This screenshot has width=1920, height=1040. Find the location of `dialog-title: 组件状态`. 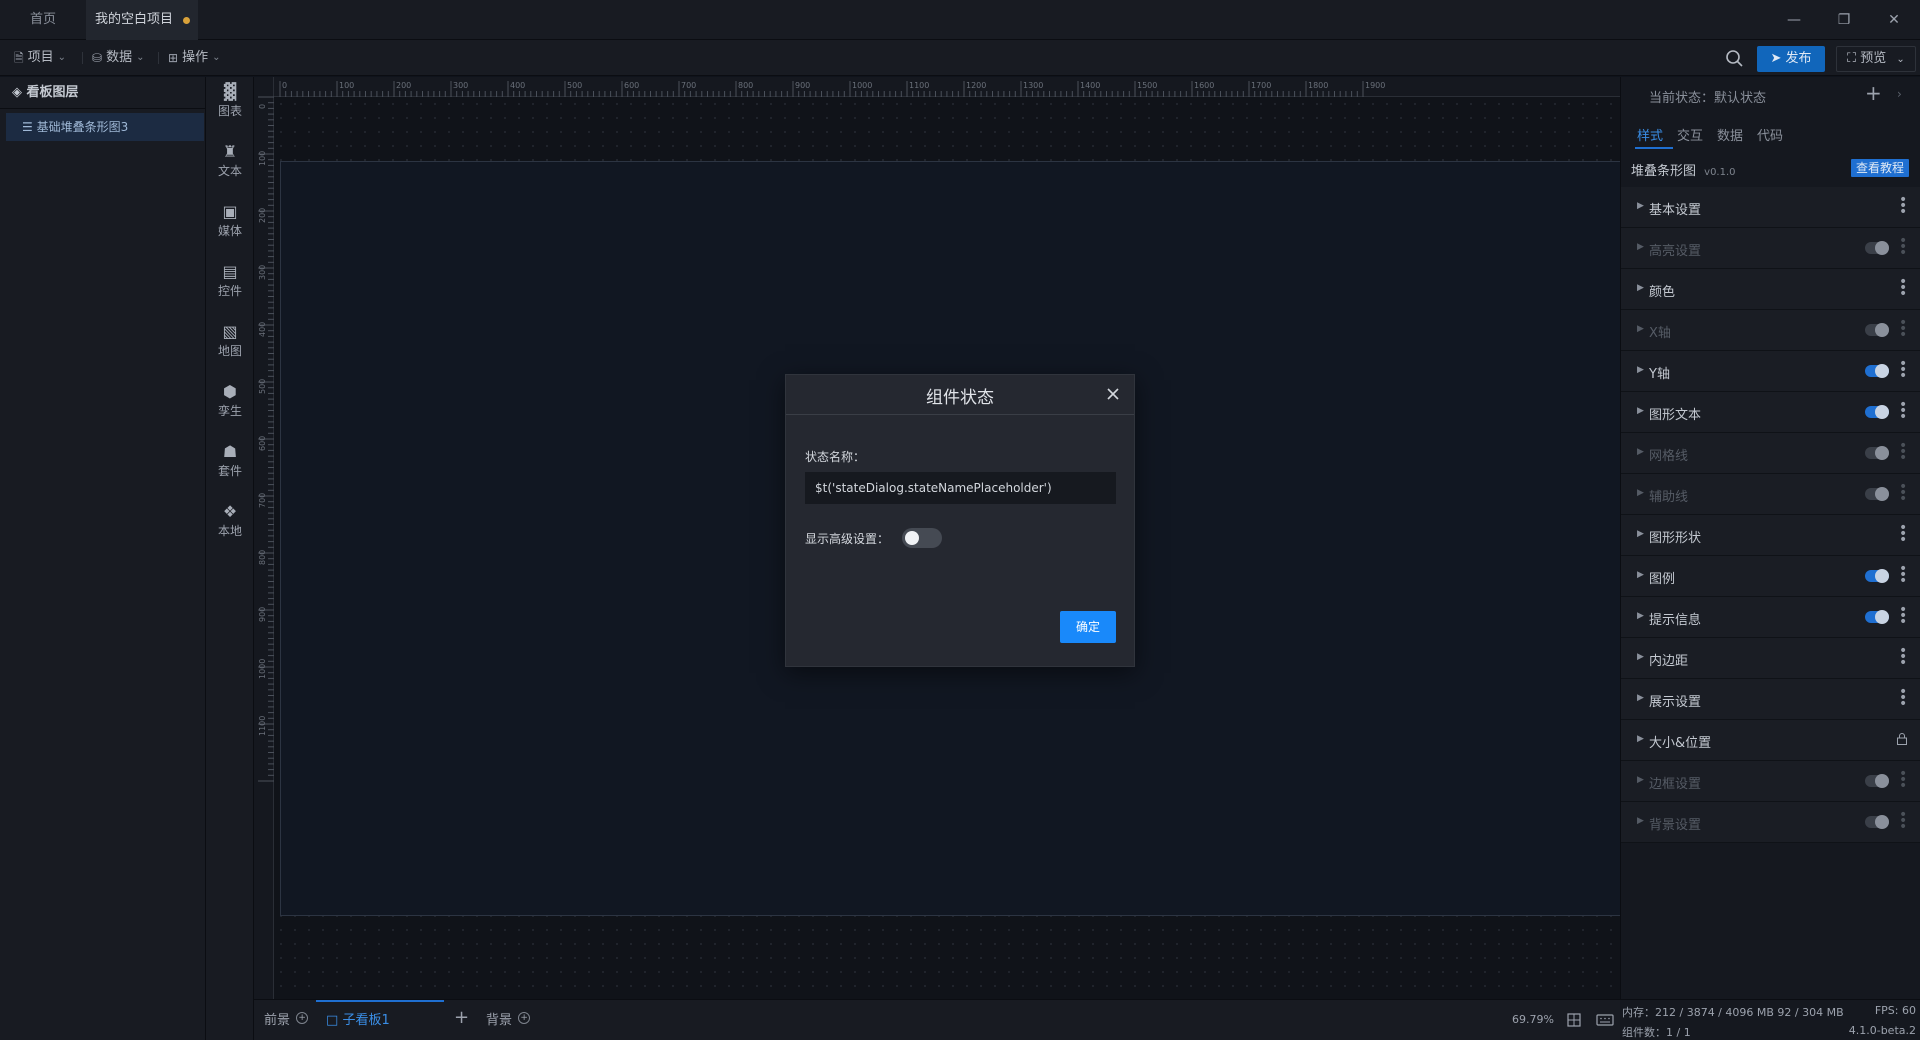

dialog-title: 组件状态 is located at coordinates (960, 398).